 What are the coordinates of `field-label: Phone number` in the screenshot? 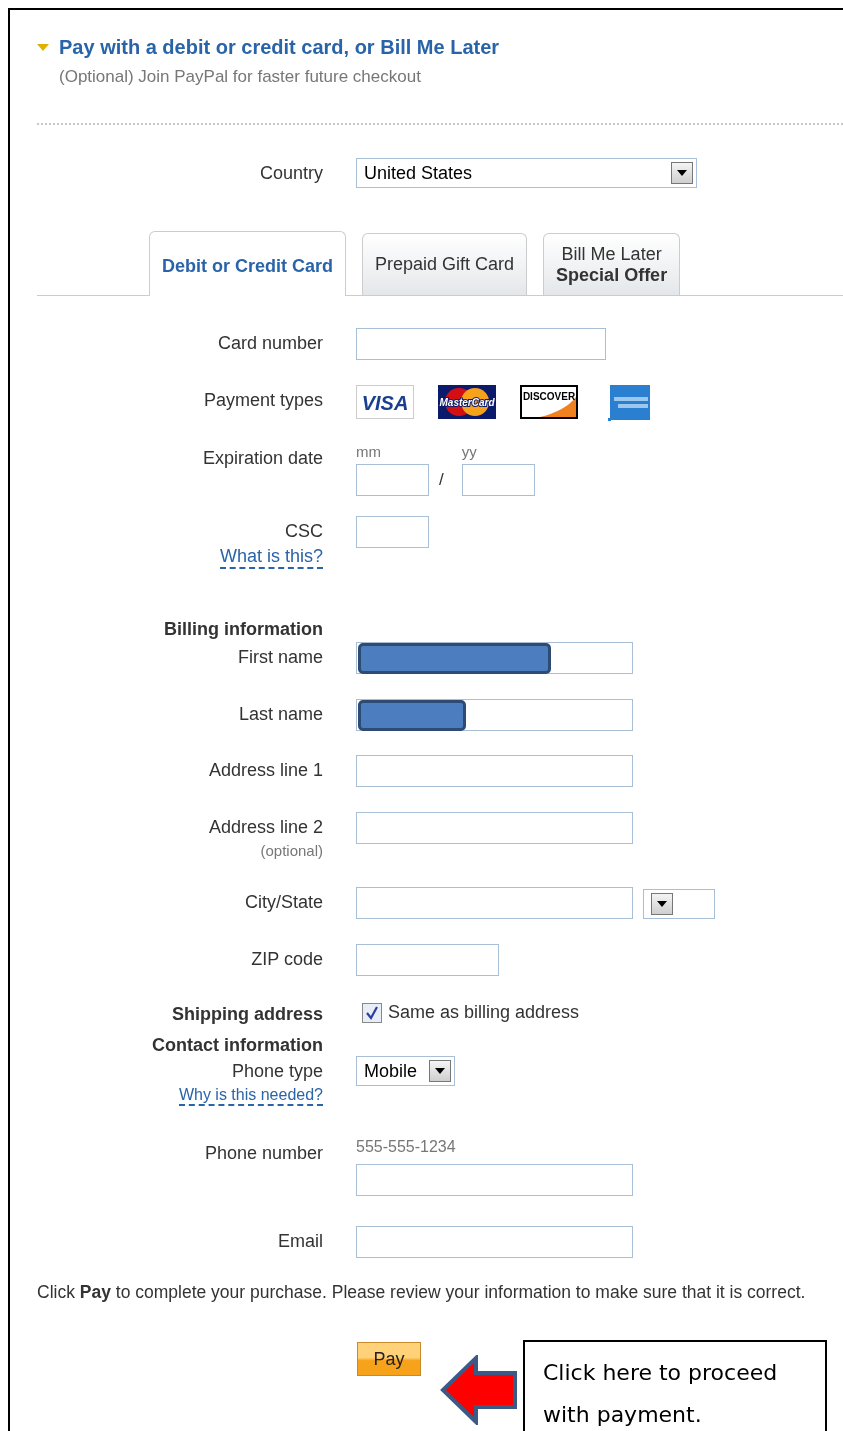 It's located at (263, 1153).